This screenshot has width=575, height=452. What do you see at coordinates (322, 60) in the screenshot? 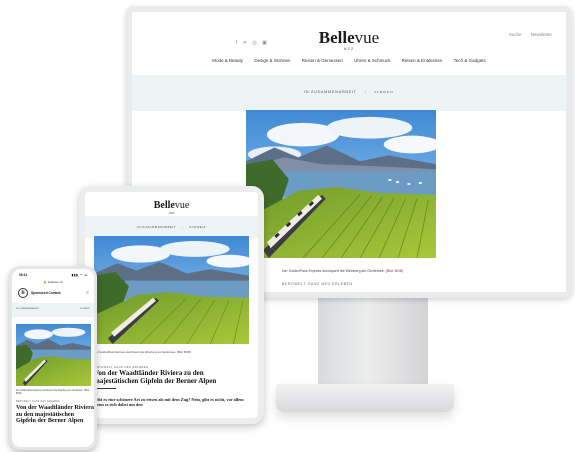
I see `nav-item: Reisen & Geniessen` at bounding box center [322, 60].